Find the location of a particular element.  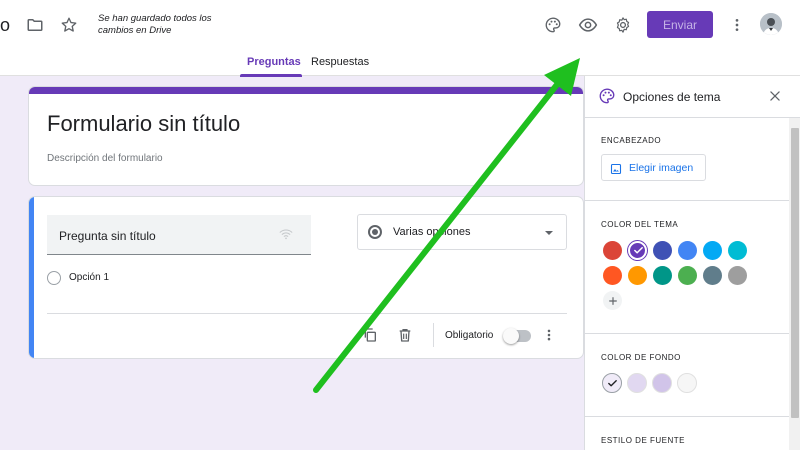

question-title: Pregunta sin título is located at coordinates (107, 236).